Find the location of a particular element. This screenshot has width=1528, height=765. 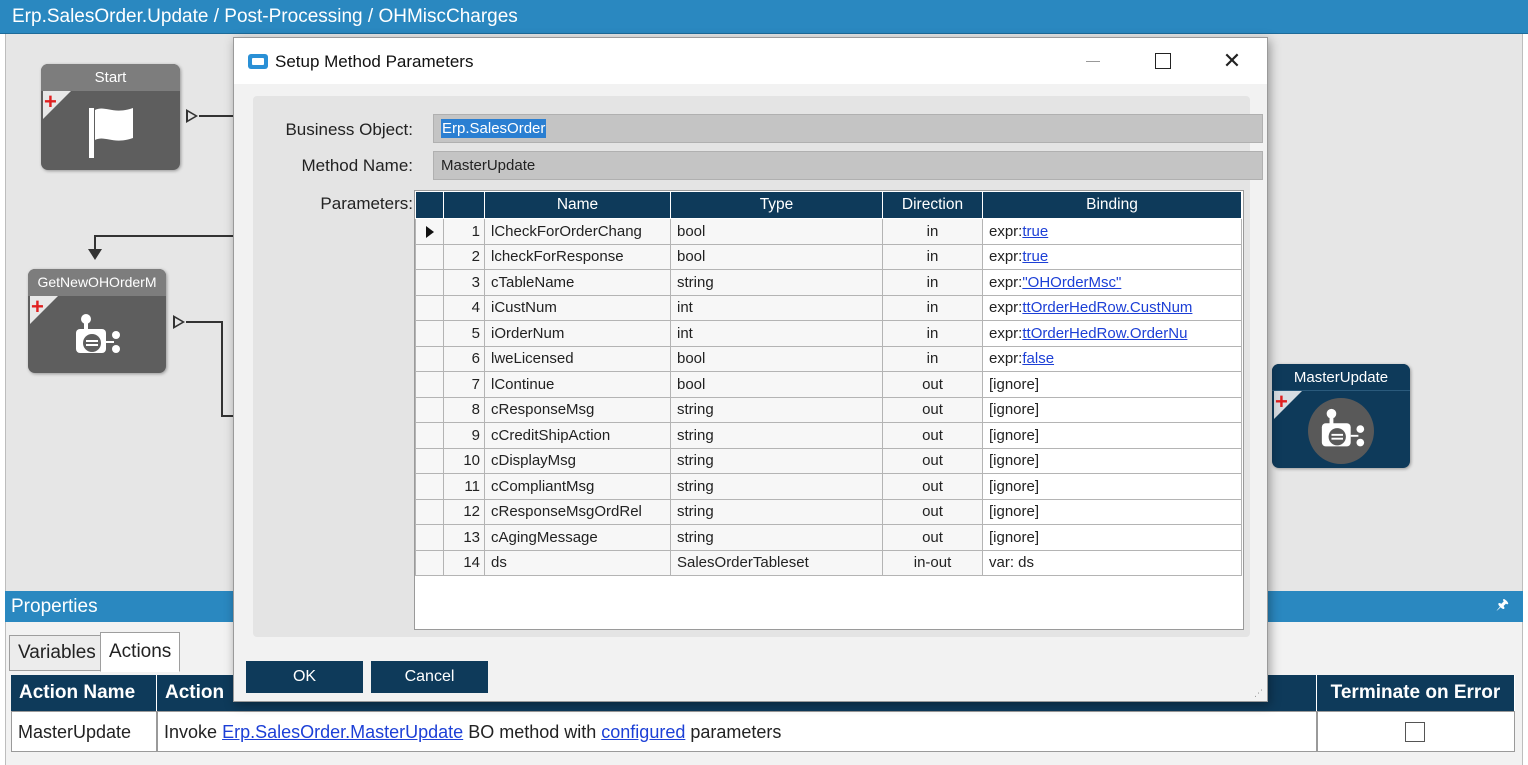

master-update-node: MasterUpdate + is located at coordinates (1341, 416).